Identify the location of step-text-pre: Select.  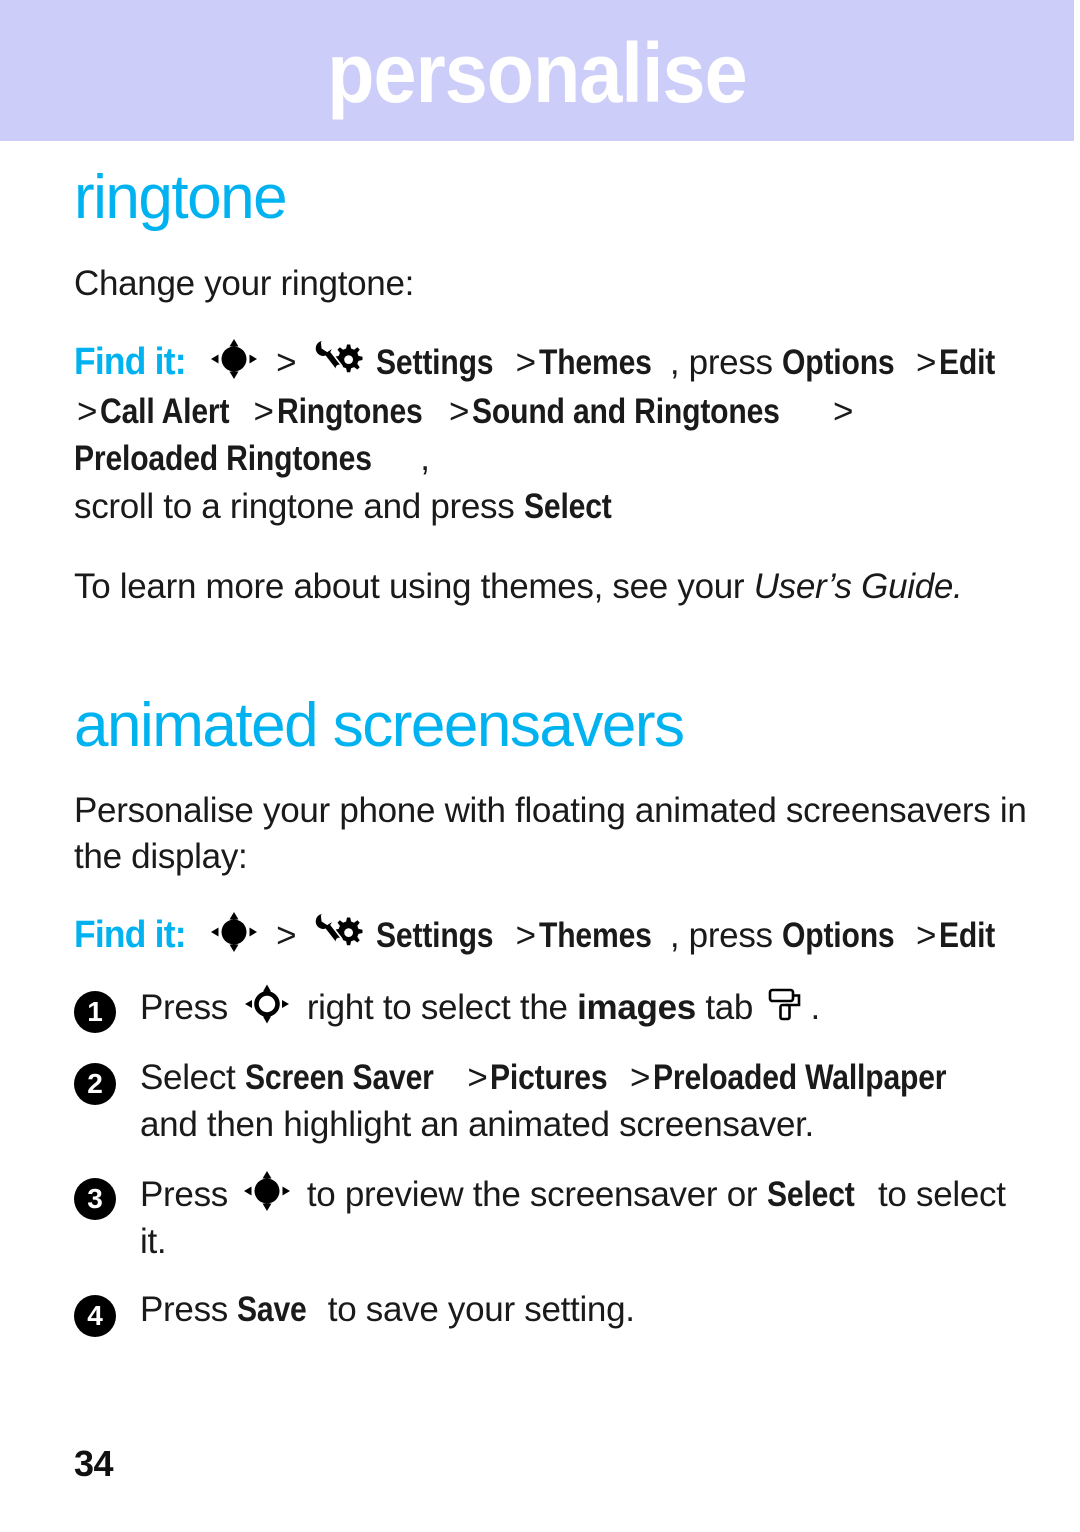
(192, 1077).